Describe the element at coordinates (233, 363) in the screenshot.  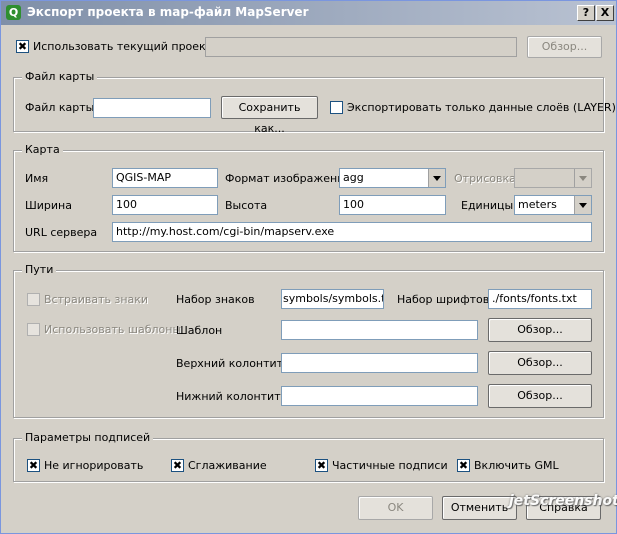
I see `header-label: Верхний колонтиту` at that location.